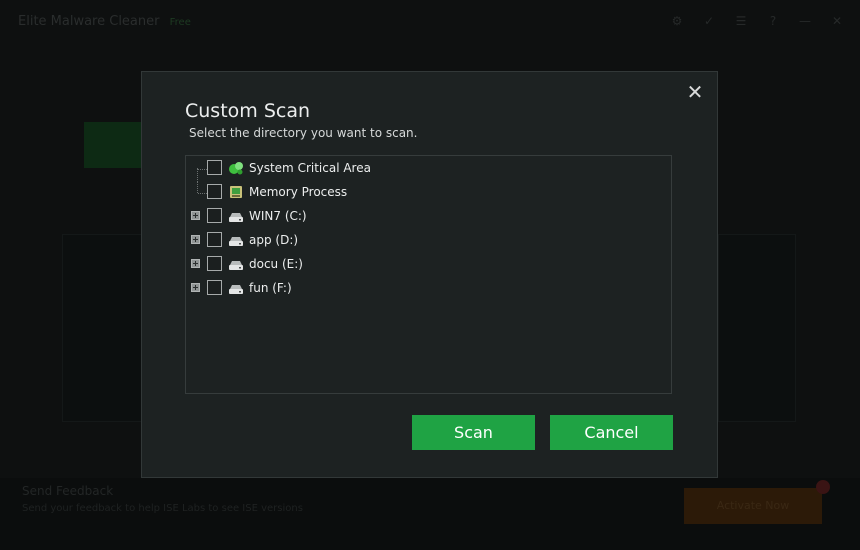  What do you see at coordinates (274, 240) in the screenshot?
I see `tree-item-label: app (D:)` at bounding box center [274, 240].